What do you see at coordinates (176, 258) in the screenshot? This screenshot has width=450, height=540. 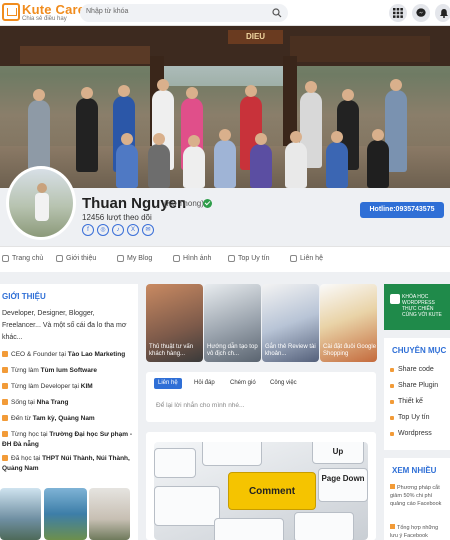 I see `image-icon` at bounding box center [176, 258].